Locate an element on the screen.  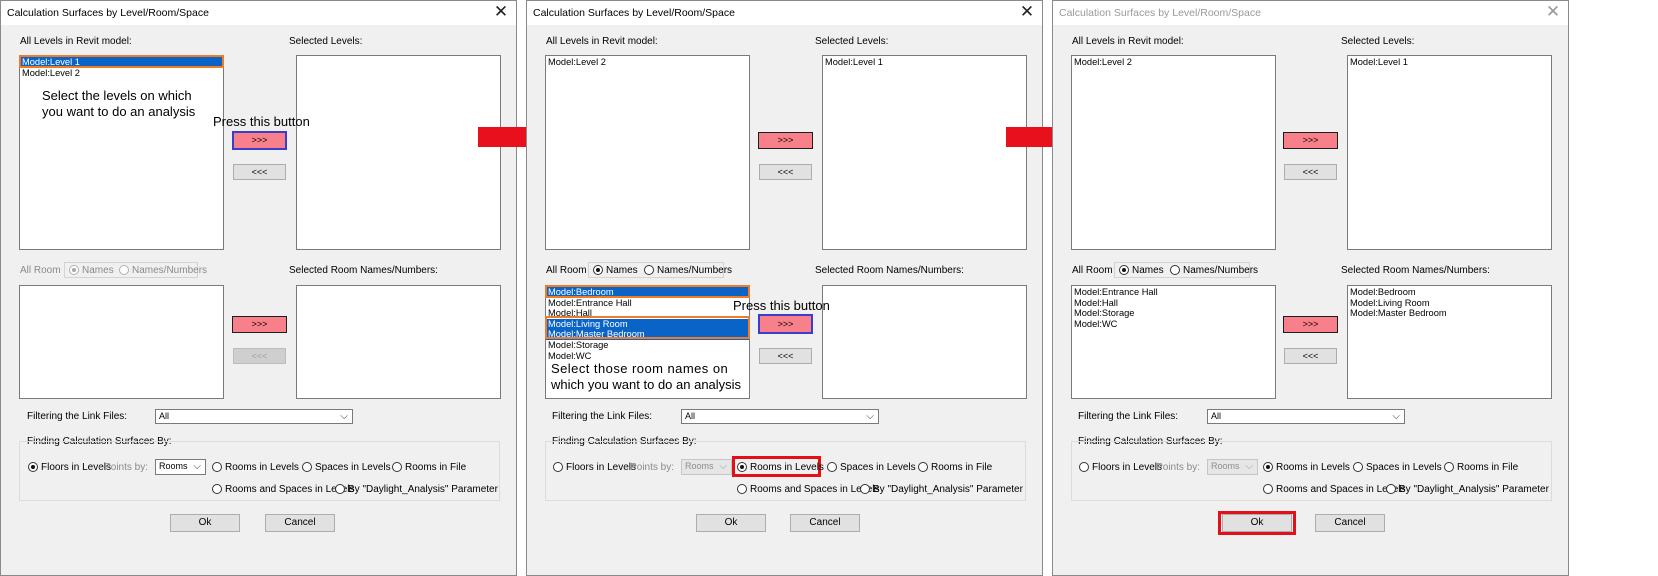
chevron-down-icon: ⌵ is located at coordinates (197, 466).